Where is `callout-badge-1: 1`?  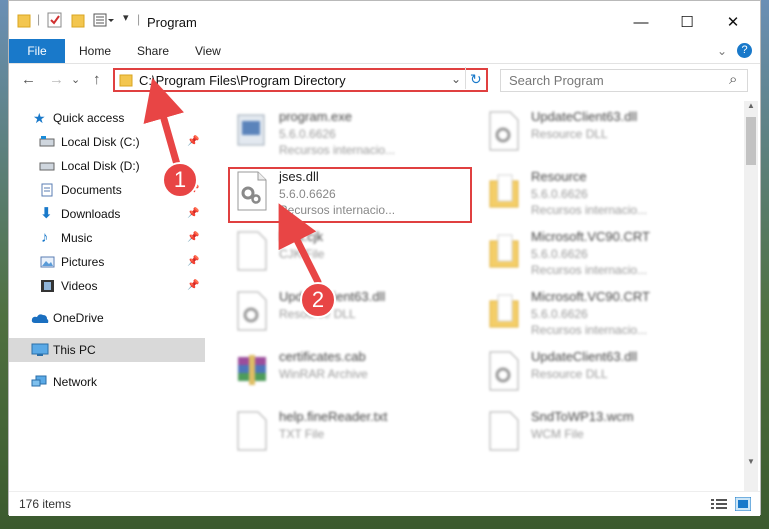
callout-badge-1: 1 is located at coordinates (180, 180).